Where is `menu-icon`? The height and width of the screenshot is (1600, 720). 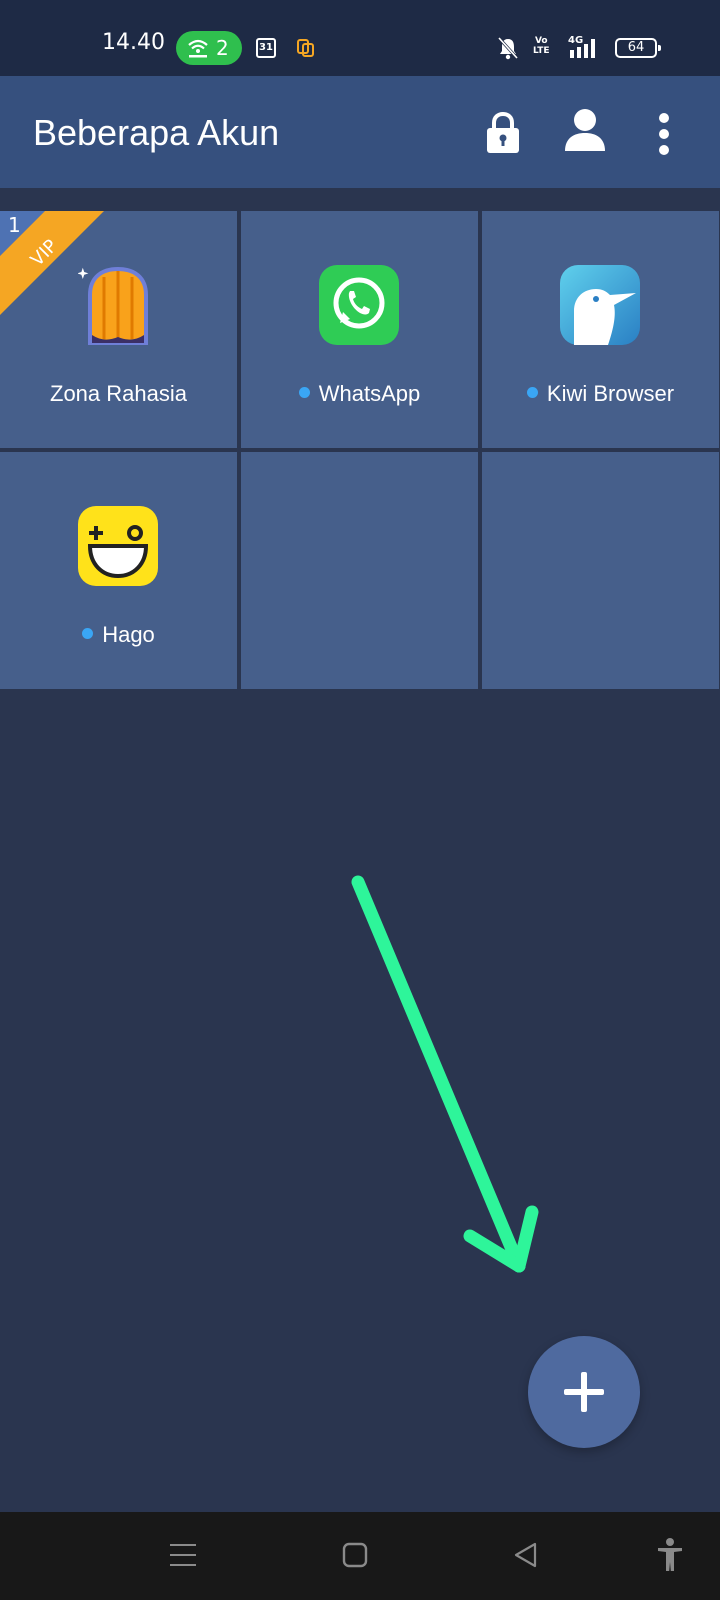
menu-icon is located at coordinates (183, 1555).